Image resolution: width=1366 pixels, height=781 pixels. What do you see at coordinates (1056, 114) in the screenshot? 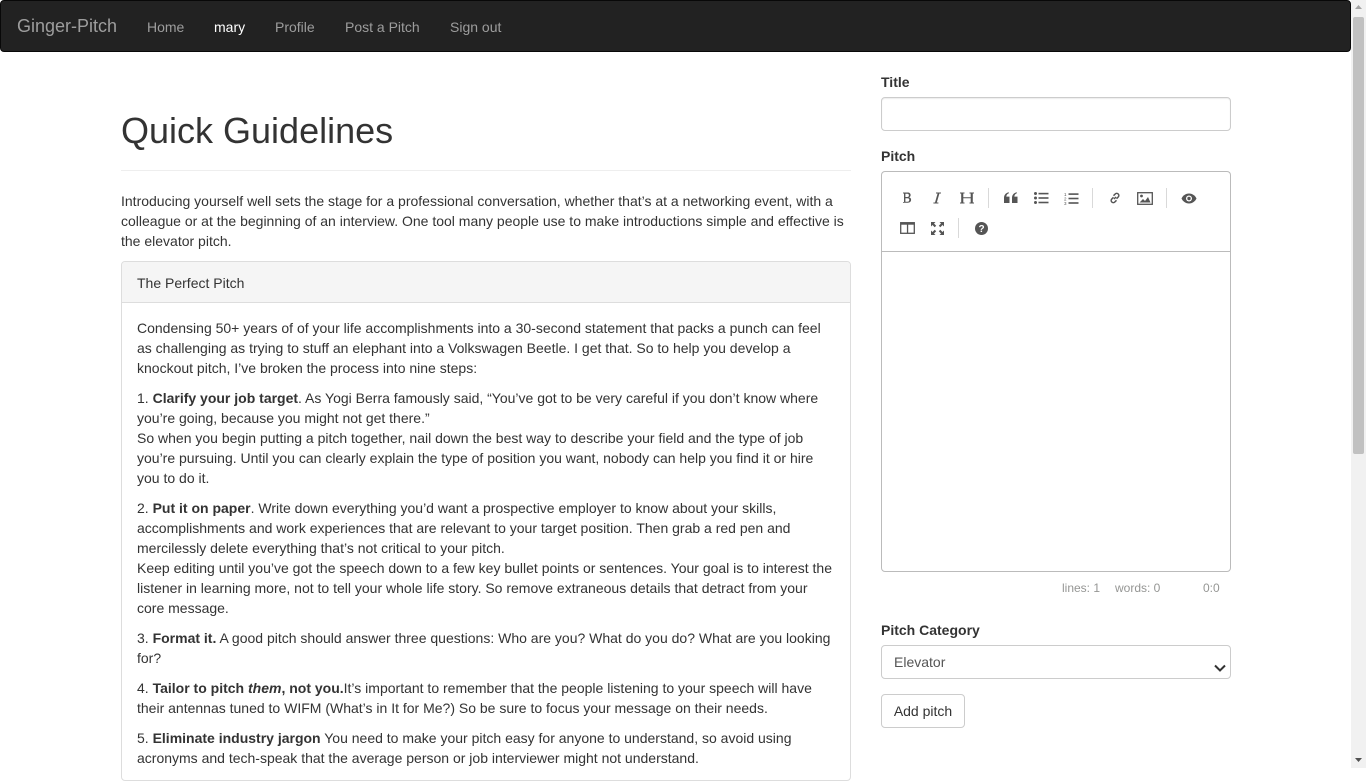
I see `title-input` at bounding box center [1056, 114].